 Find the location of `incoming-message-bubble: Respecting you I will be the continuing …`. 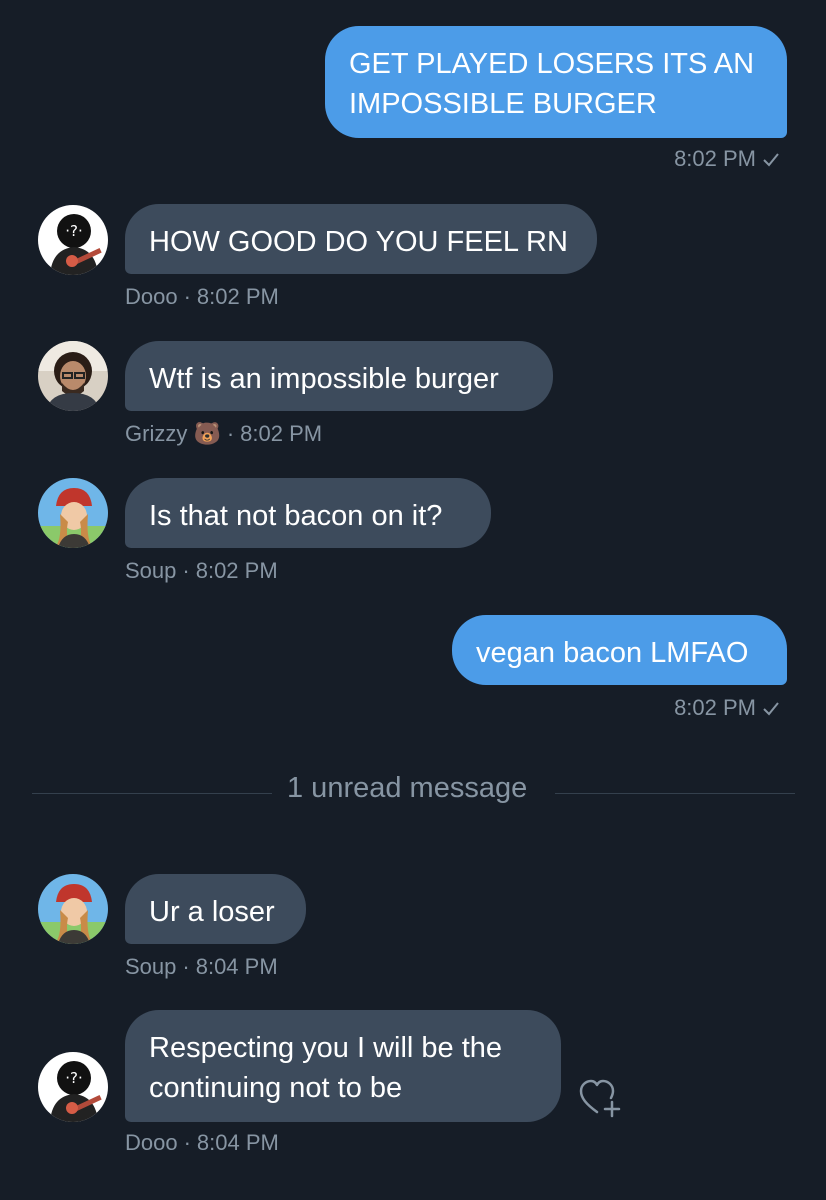

incoming-message-bubble: Respecting you I will be the continuing … is located at coordinates (343, 1066).